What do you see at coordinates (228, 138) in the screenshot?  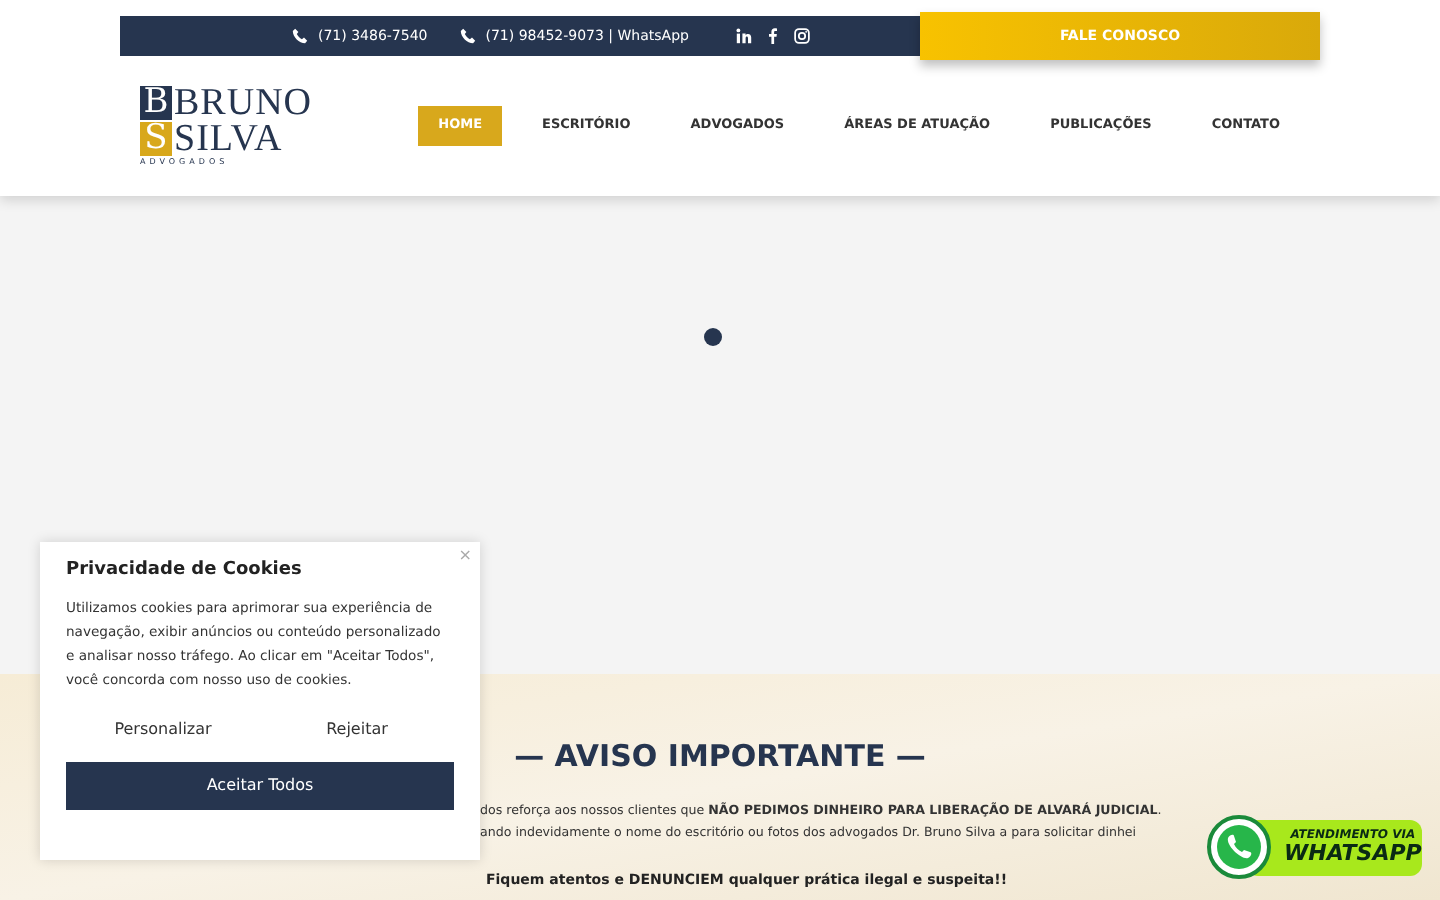 I see `logo-word: SILVA` at bounding box center [228, 138].